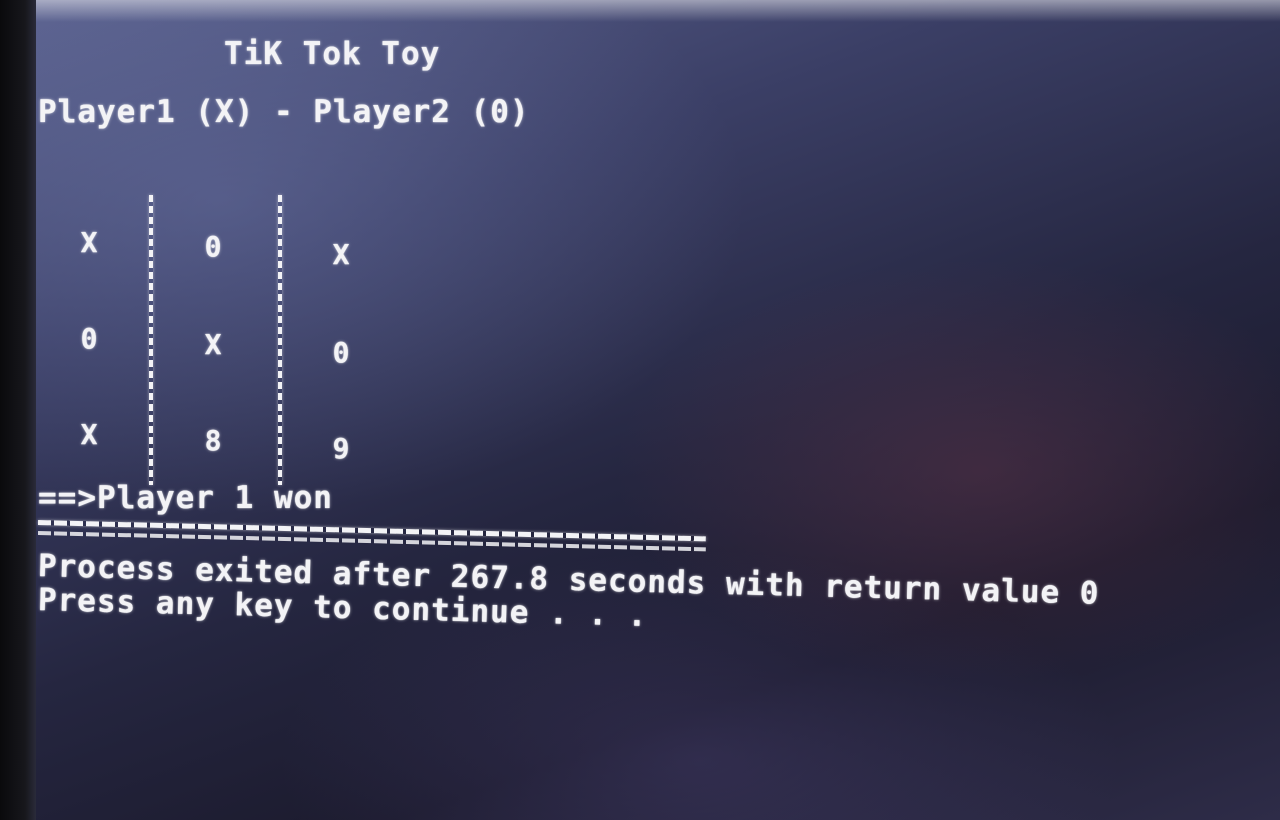 The image size is (1280, 820). What do you see at coordinates (341, 448) in the screenshot?
I see `board-cell-9: 9` at bounding box center [341, 448].